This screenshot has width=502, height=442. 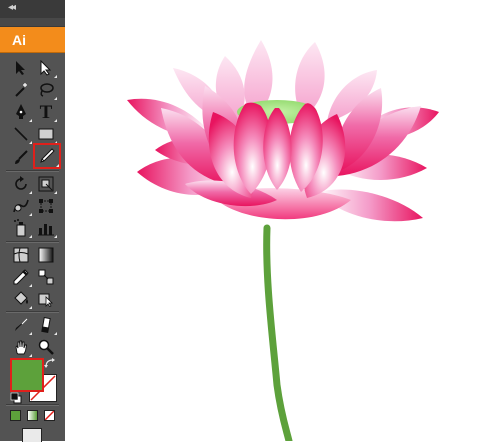 I want to click on paintbrush-icon, so click(x=21, y=157).